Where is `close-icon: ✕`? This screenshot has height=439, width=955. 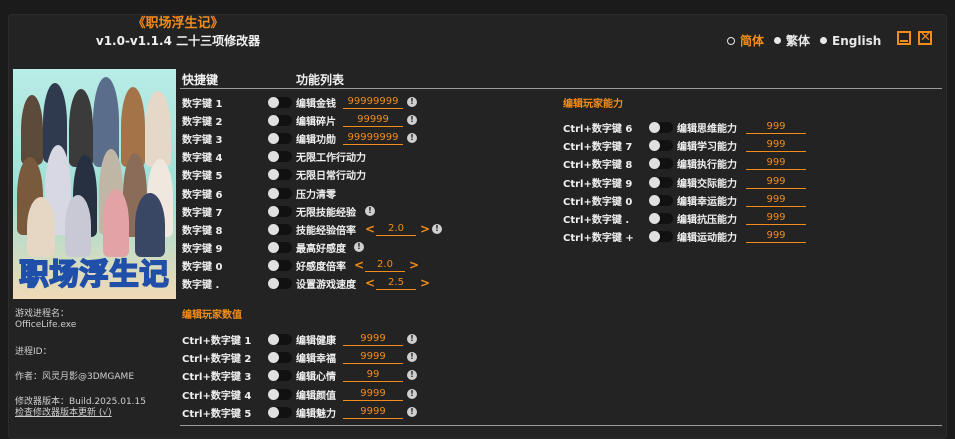 close-icon: ✕ is located at coordinates (925, 37).